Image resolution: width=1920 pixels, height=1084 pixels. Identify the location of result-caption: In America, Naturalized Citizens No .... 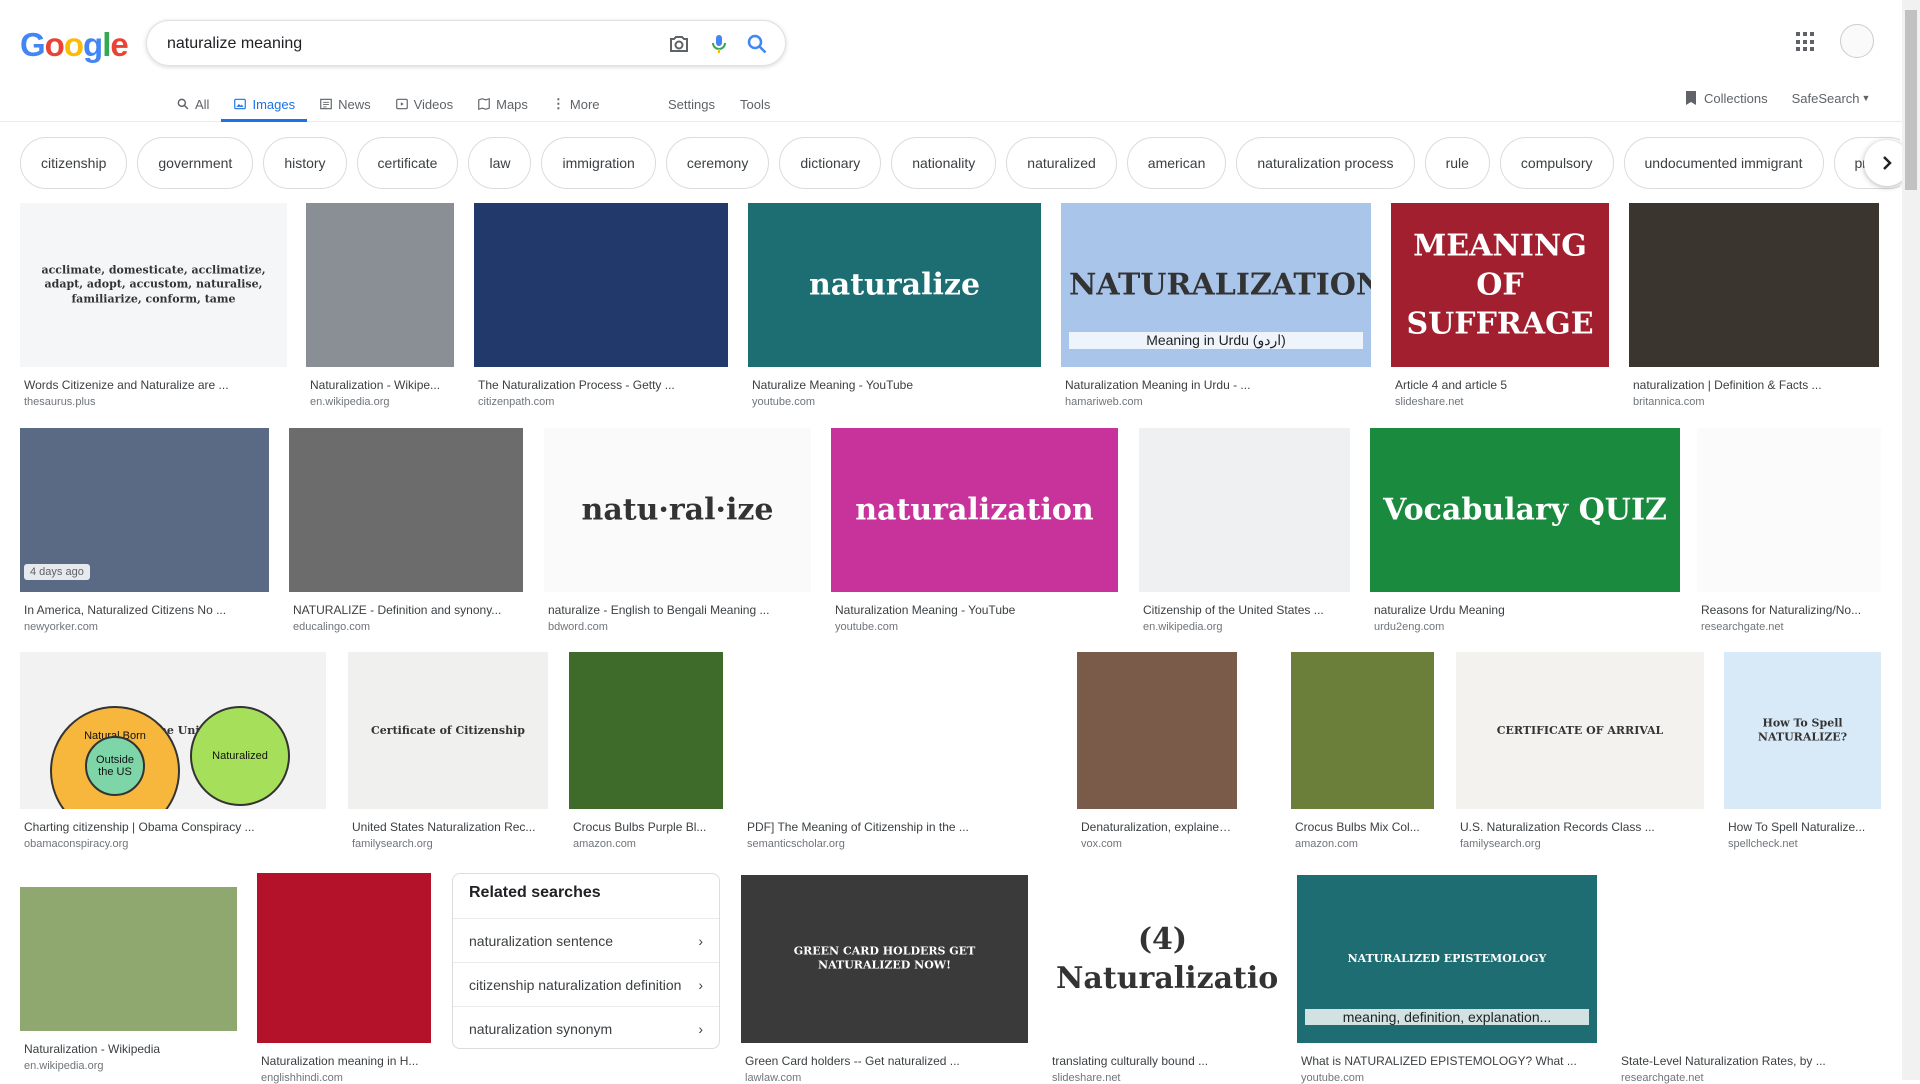
(144, 610).